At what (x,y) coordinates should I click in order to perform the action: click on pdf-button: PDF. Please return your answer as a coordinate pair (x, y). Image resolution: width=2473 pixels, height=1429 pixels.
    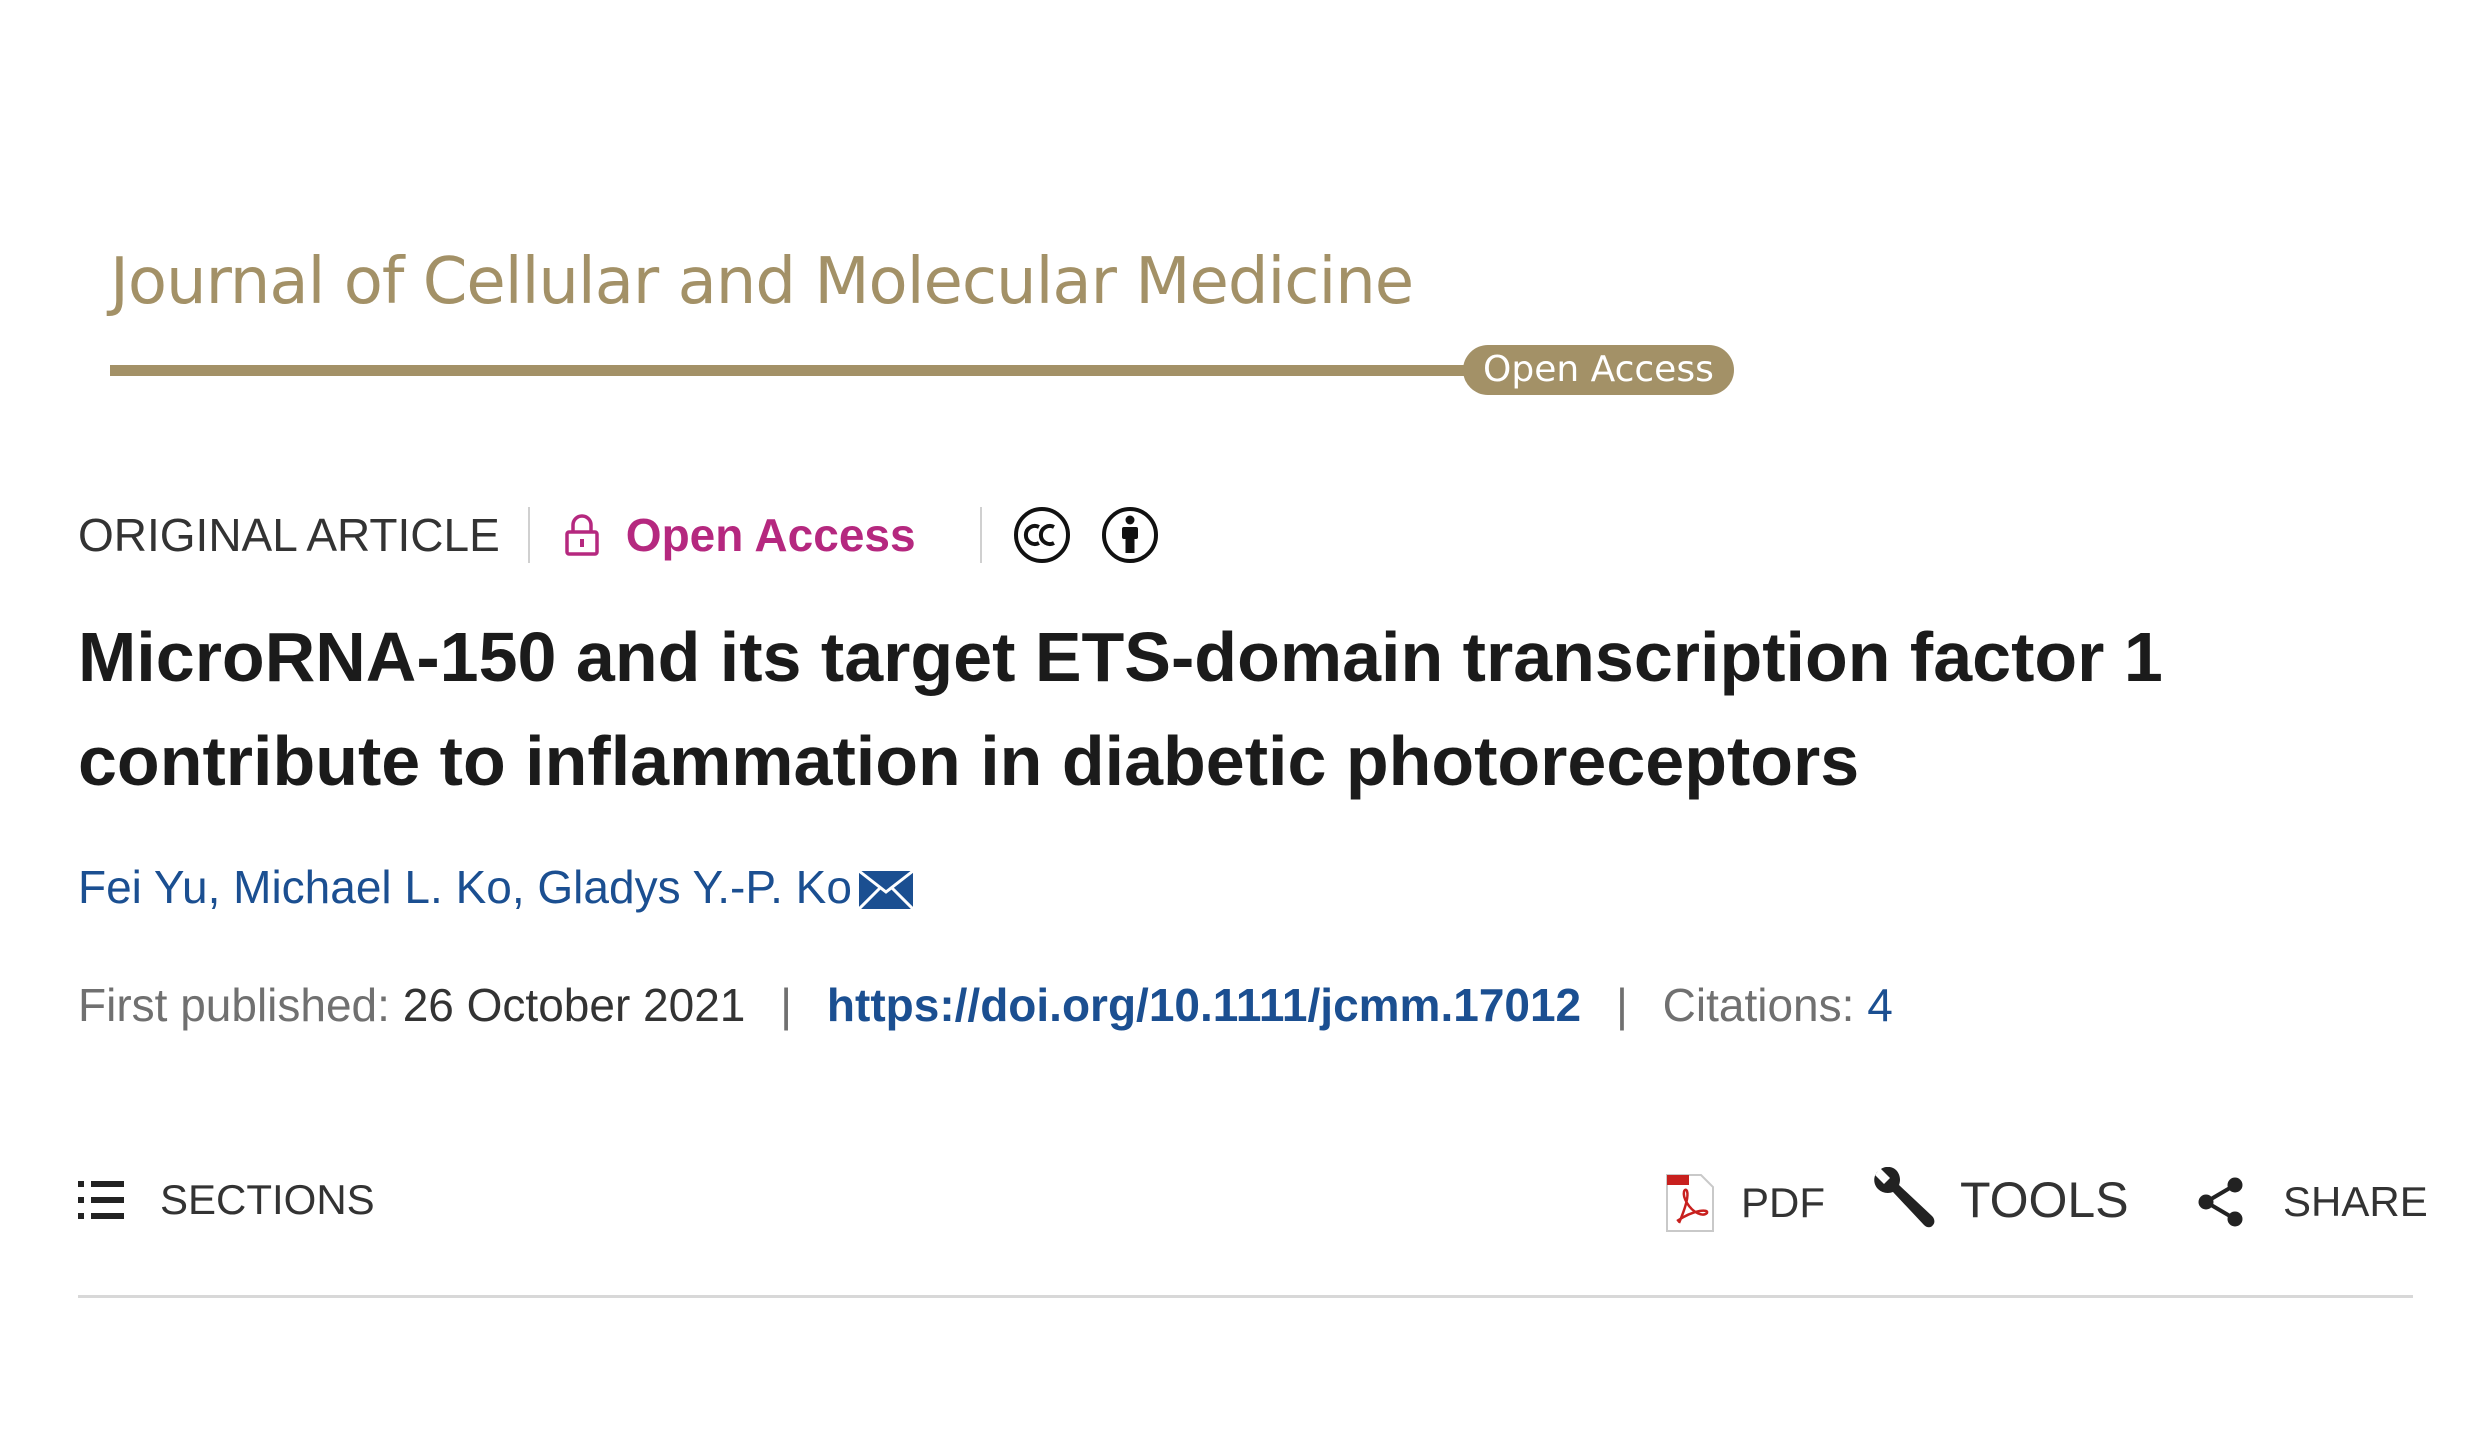
    Looking at the image, I should click on (1745, 1203).